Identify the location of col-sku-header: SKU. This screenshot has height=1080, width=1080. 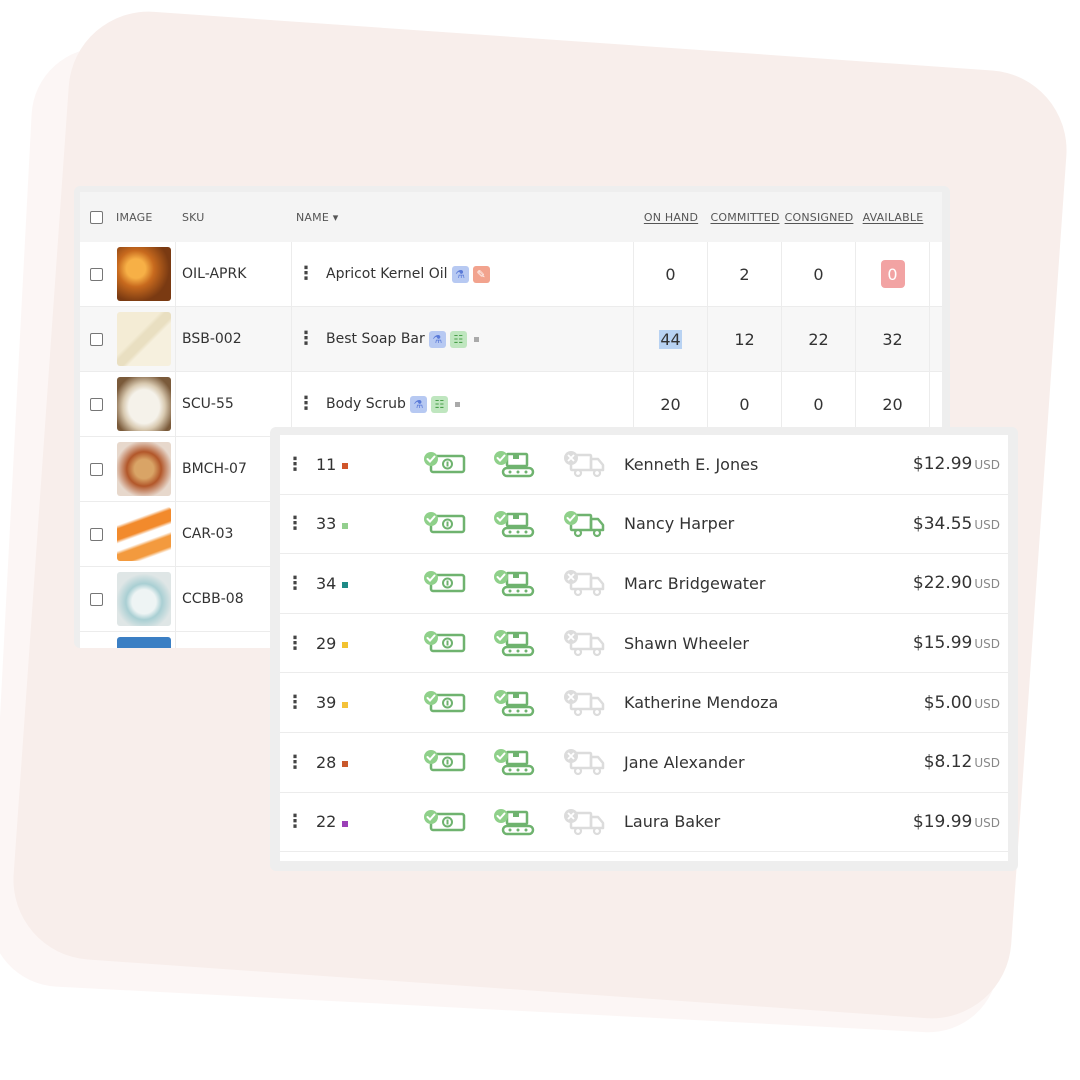
(234, 217).